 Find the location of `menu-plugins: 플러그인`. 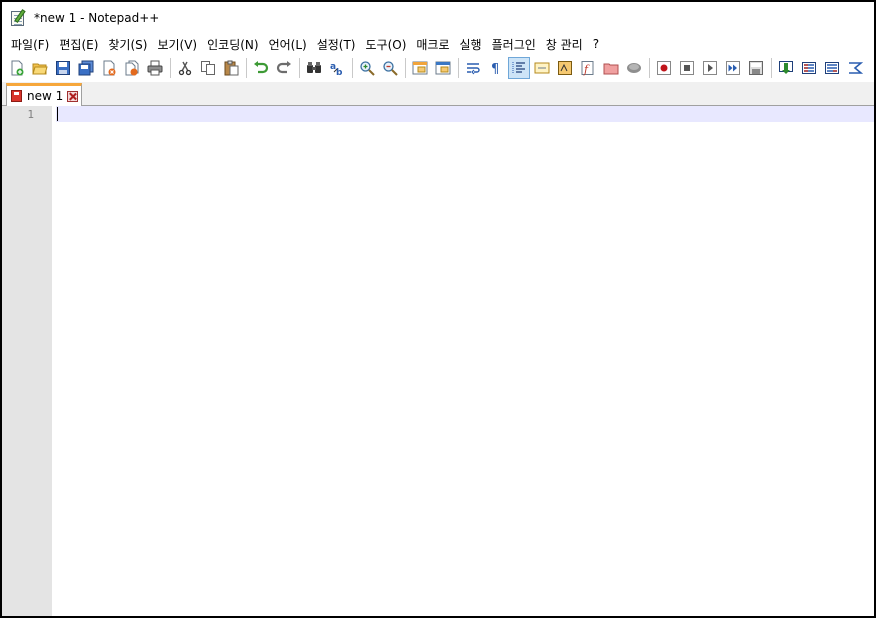

menu-plugins: 플러그인 is located at coordinates (514, 44).